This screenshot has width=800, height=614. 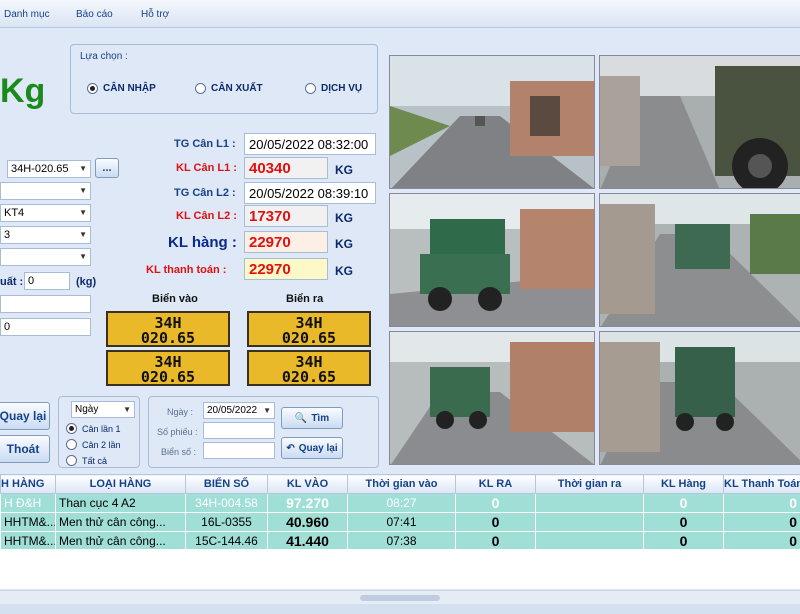 What do you see at coordinates (28, 484) in the screenshot?
I see `col-header: H HÀNG` at bounding box center [28, 484].